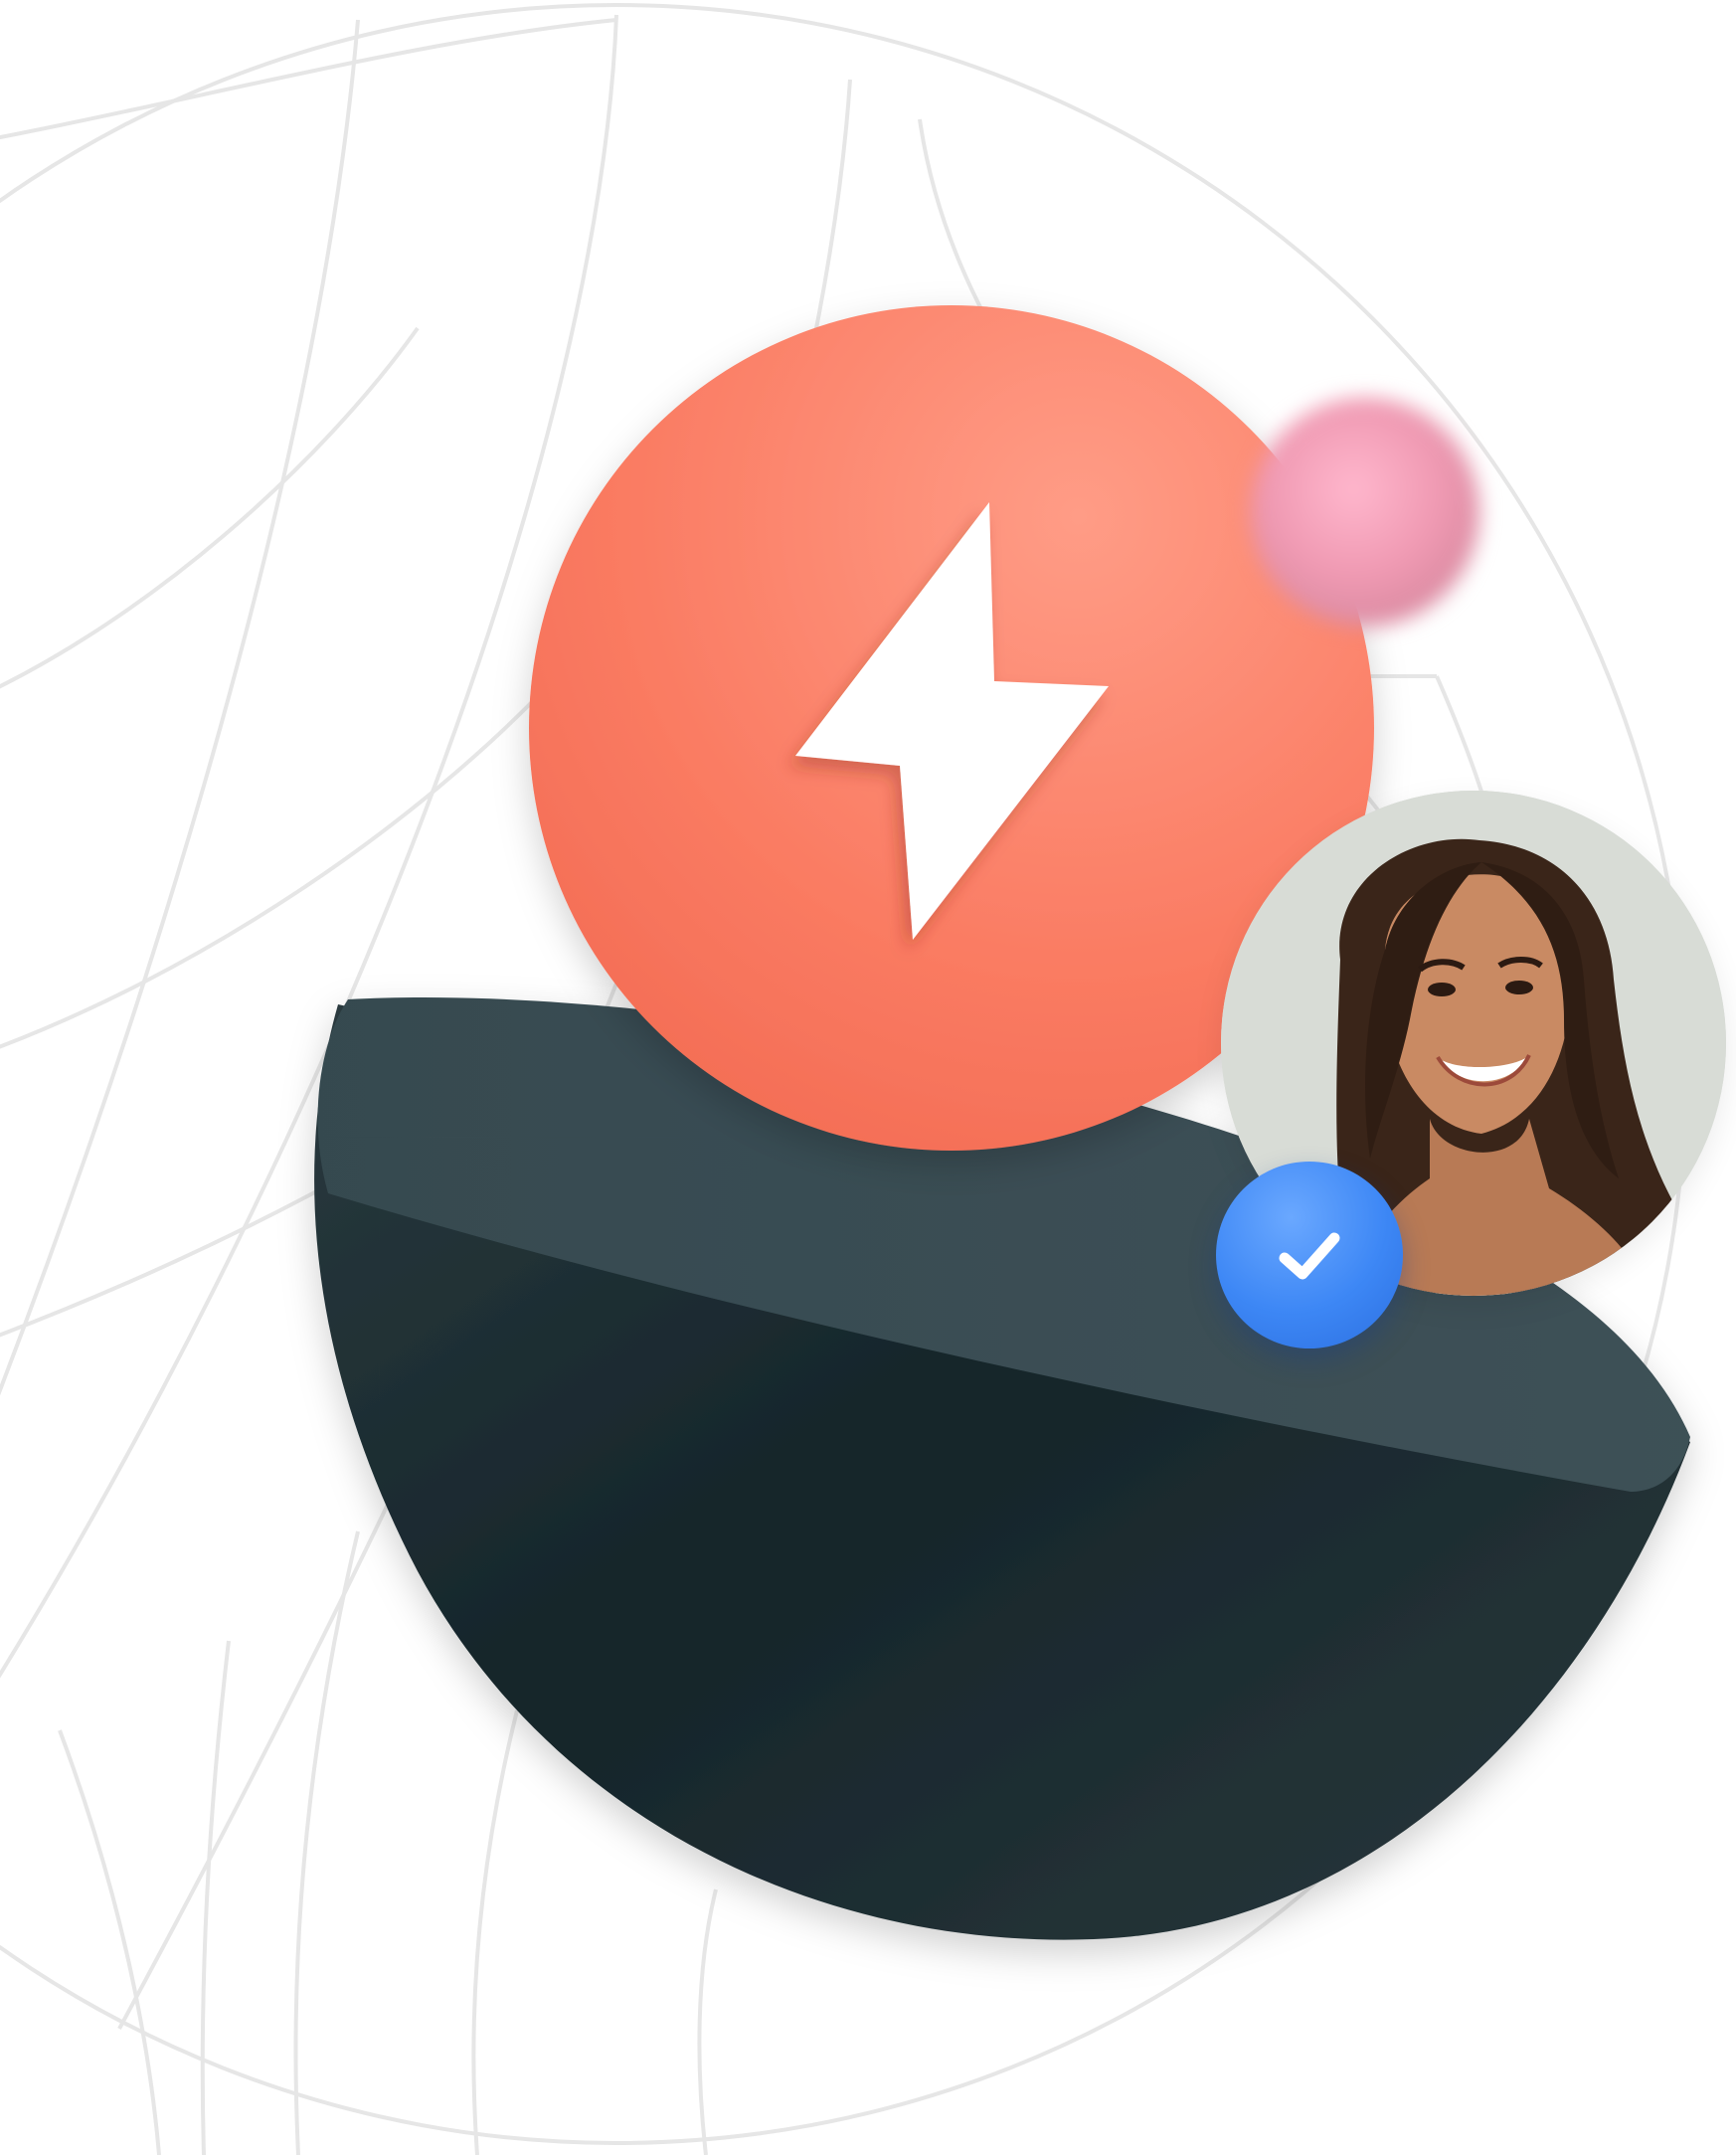 This screenshot has width=1736, height=2155. I want to click on verified-check-badge, so click(1309, 1255).